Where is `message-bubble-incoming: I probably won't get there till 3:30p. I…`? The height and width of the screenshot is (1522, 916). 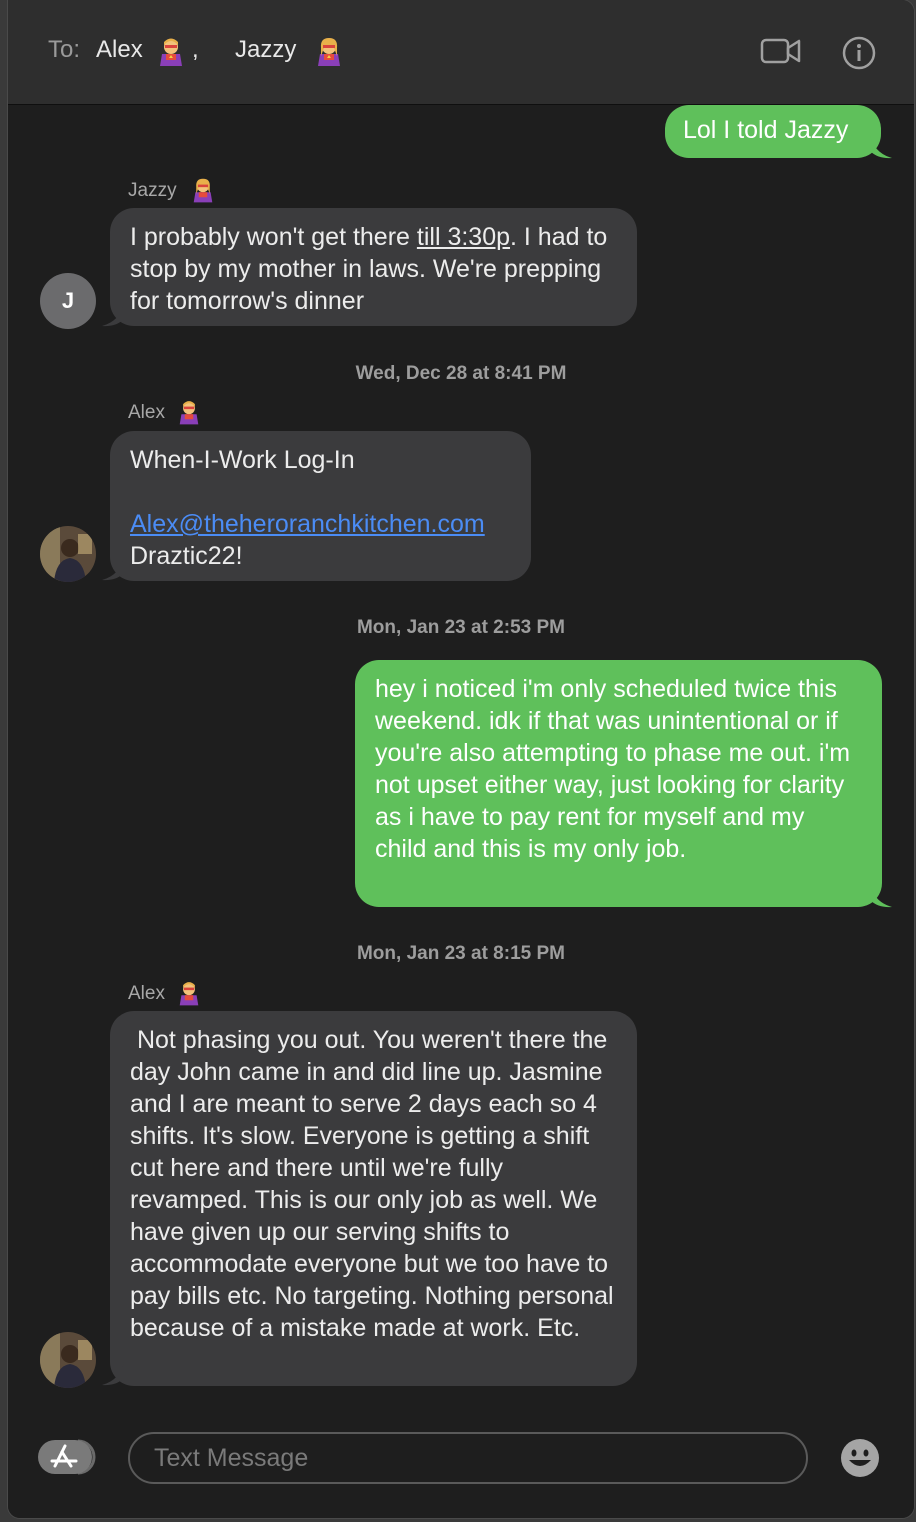
message-bubble-incoming: I probably won't get there till 3:30p. I… is located at coordinates (373, 267).